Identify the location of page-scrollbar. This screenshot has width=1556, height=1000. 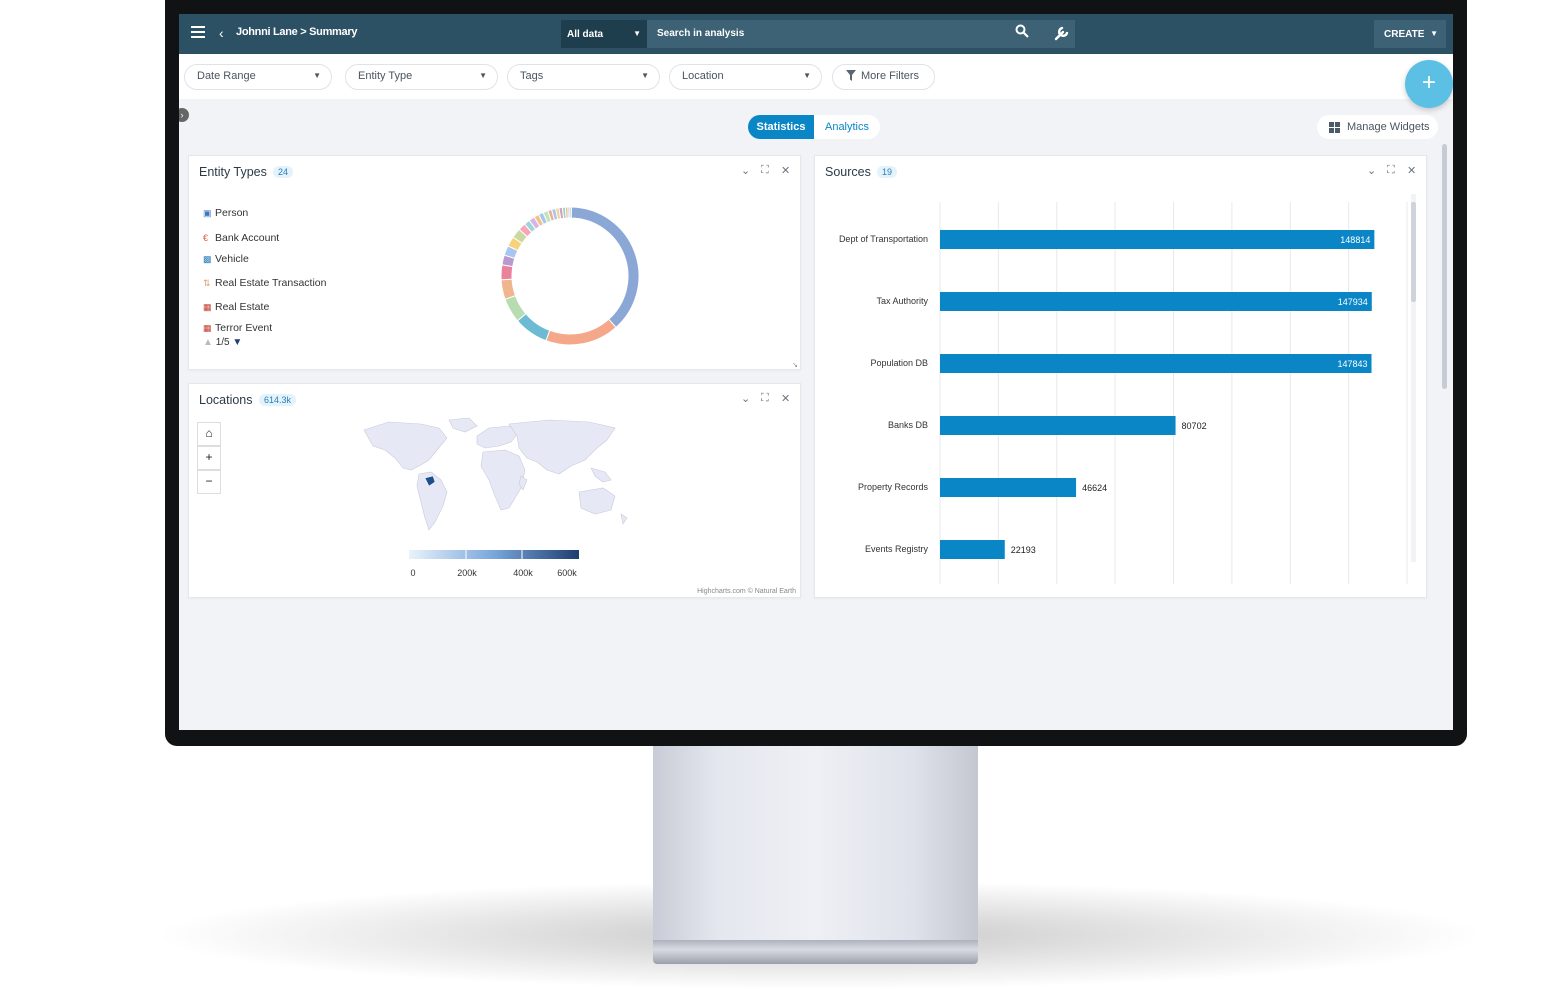
(1444, 266).